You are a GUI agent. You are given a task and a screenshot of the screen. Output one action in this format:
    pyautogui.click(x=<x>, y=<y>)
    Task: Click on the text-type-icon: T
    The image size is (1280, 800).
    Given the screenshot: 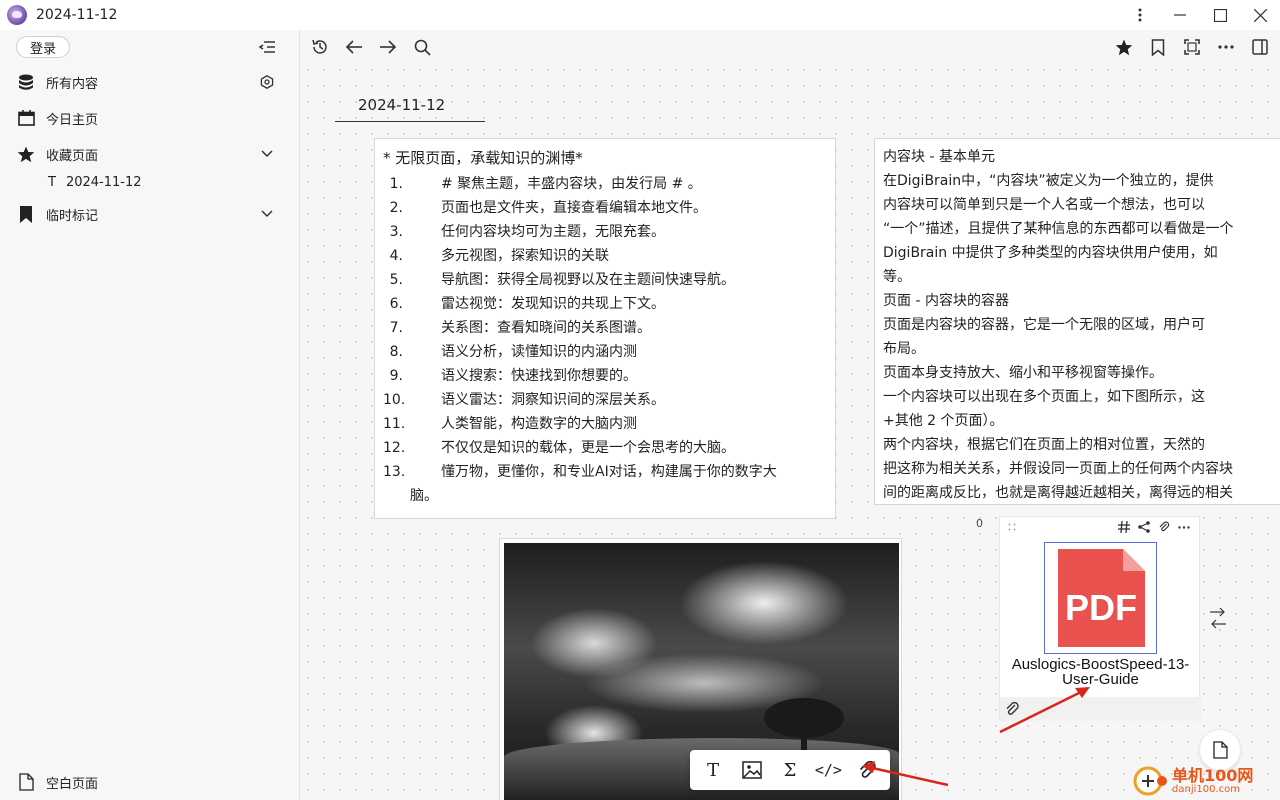 What is the action you would take?
    pyautogui.click(x=52, y=182)
    